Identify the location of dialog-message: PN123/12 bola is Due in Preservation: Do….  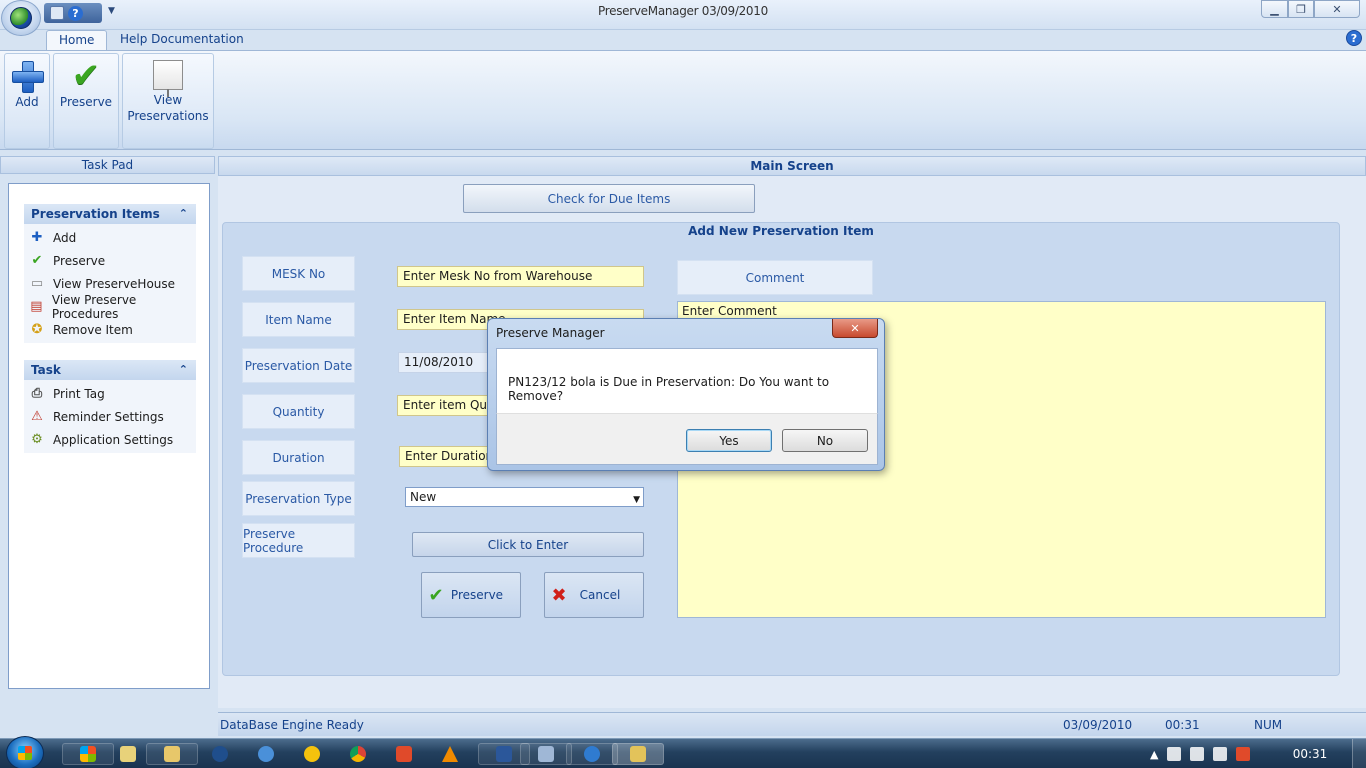
(687, 380).